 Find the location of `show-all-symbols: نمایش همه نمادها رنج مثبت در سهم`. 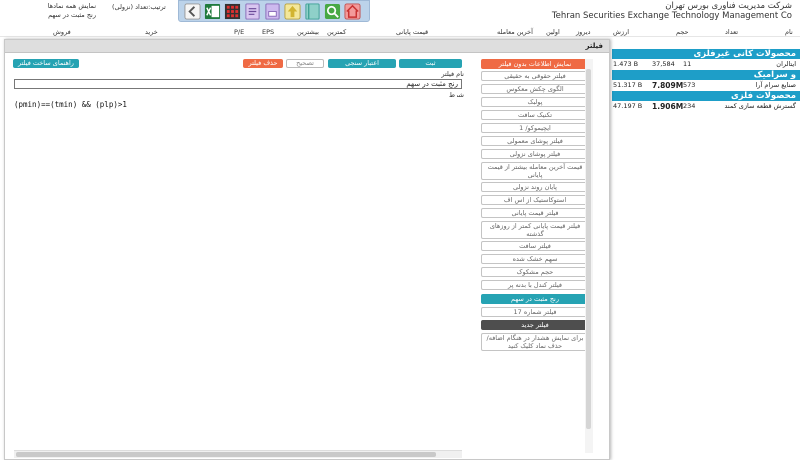

show-all-symbols: نمایش همه نمادها رنج مثبت در سهم is located at coordinates (50, 13).